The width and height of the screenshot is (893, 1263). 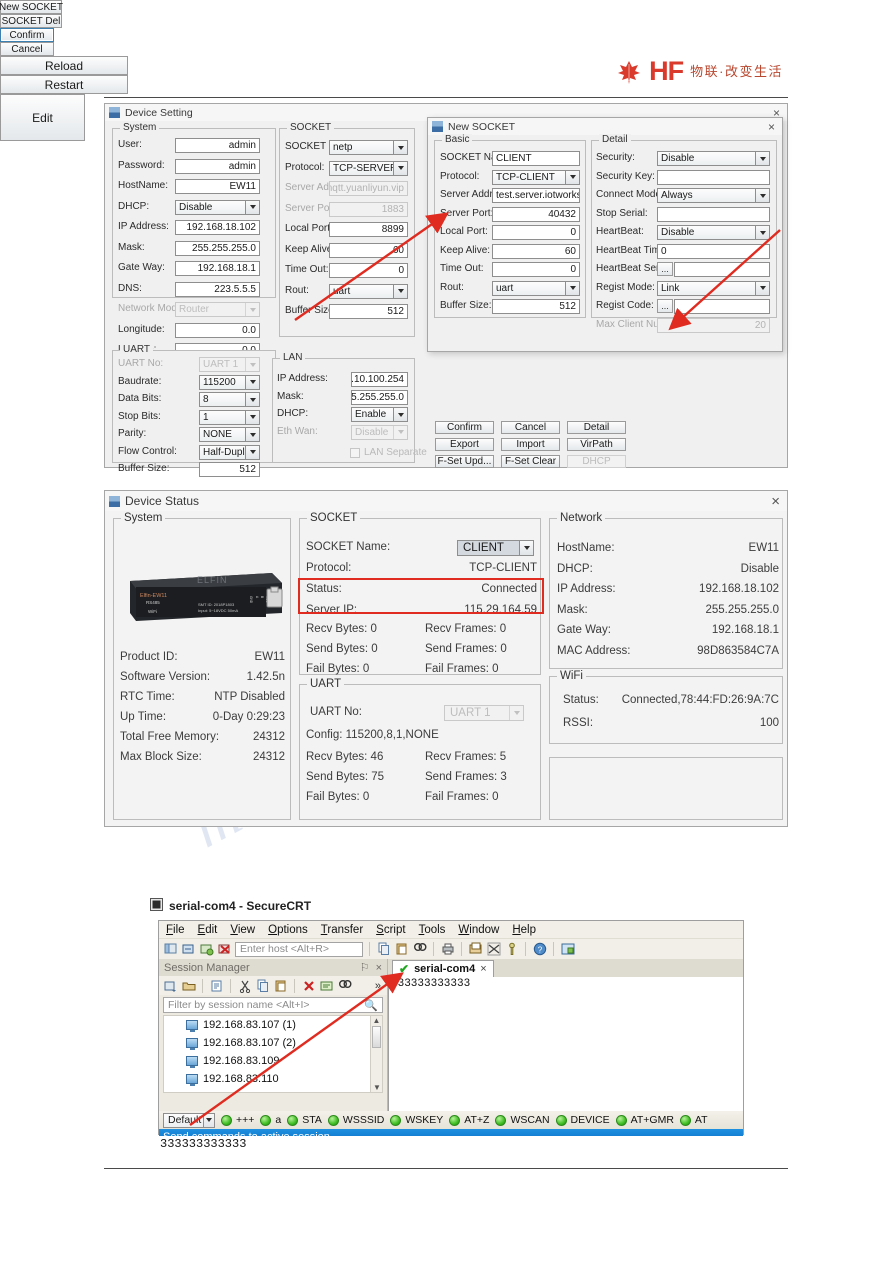 What do you see at coordinates (308, 985) in the screenshot?
I see `delete-icon` at bounding box center [308, 985].